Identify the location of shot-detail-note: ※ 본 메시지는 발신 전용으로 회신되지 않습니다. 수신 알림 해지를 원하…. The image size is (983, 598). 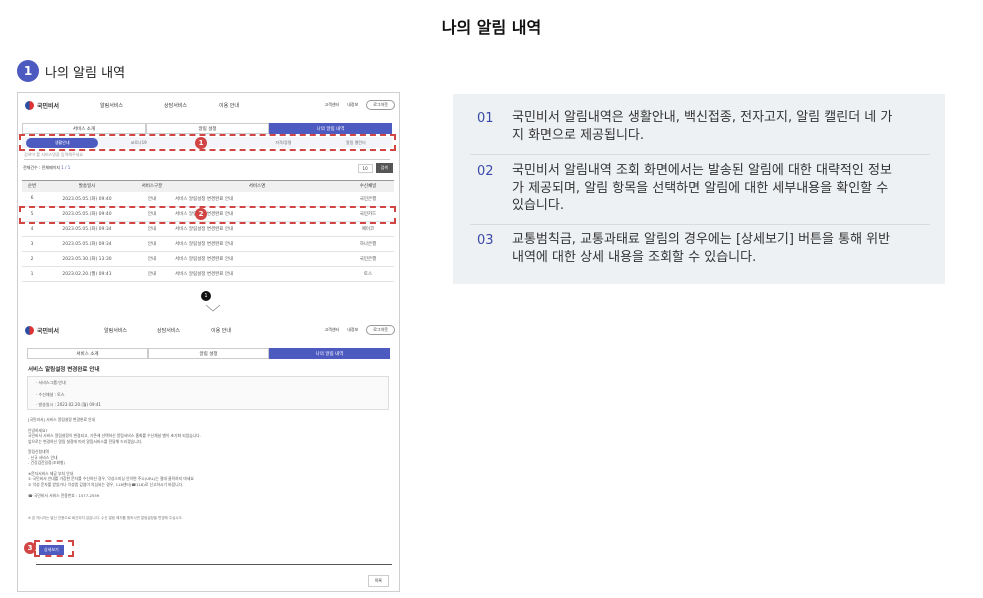
(105, 518).